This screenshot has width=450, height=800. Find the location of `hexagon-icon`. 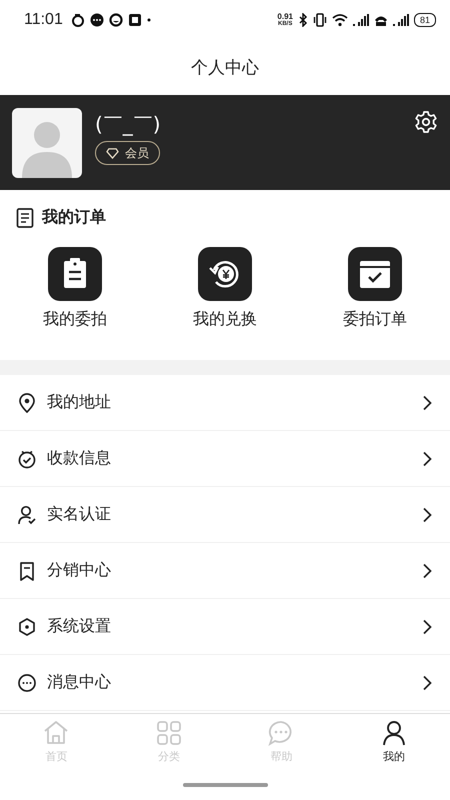

hexagon-icon is located at coordinates (27, 626).